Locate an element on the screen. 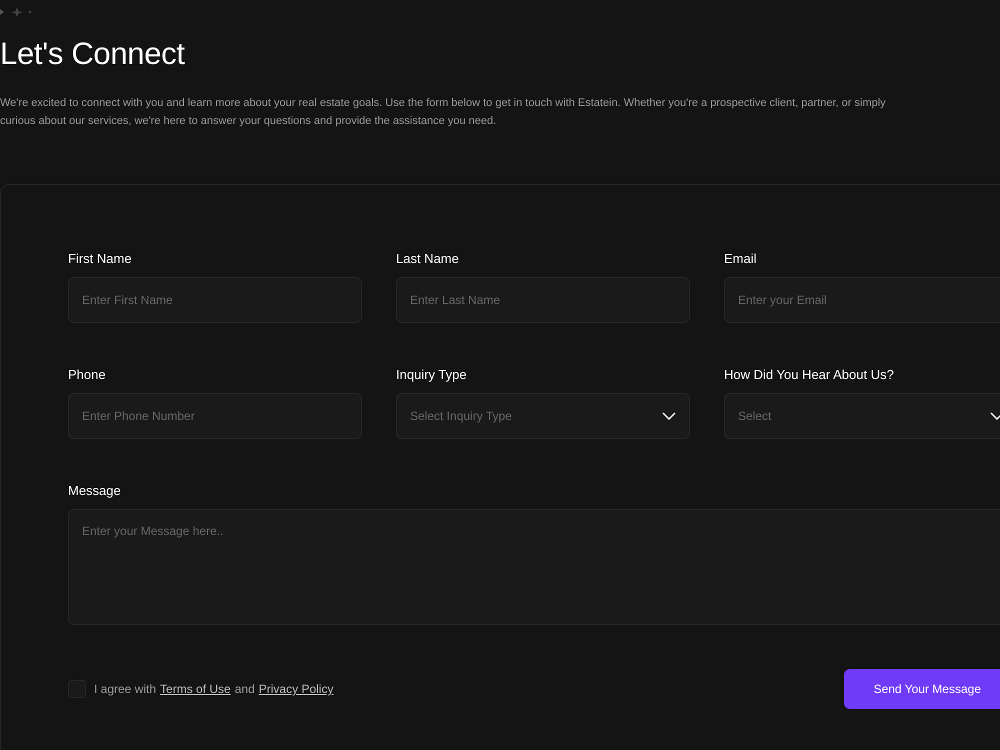 This screenshot has width=1000, height=750. input-field: Enter your Email is located at coordinates (862, 300).